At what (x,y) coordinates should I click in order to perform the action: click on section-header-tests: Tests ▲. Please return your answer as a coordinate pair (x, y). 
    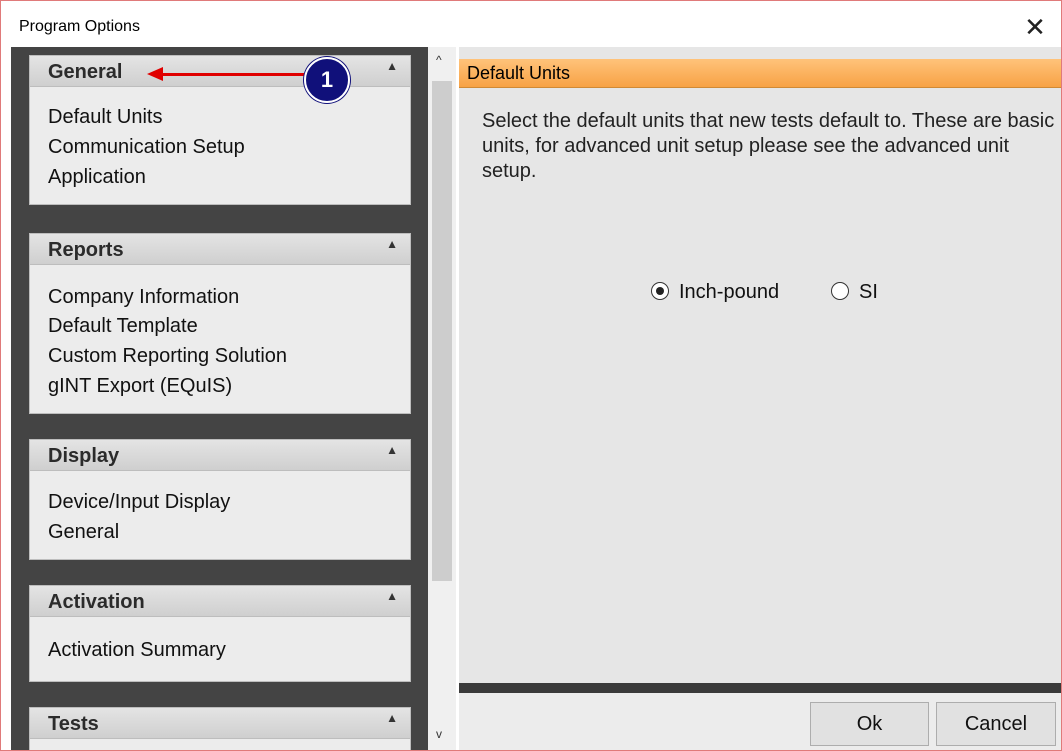
    Looking at the image, I should click on (220, 723).